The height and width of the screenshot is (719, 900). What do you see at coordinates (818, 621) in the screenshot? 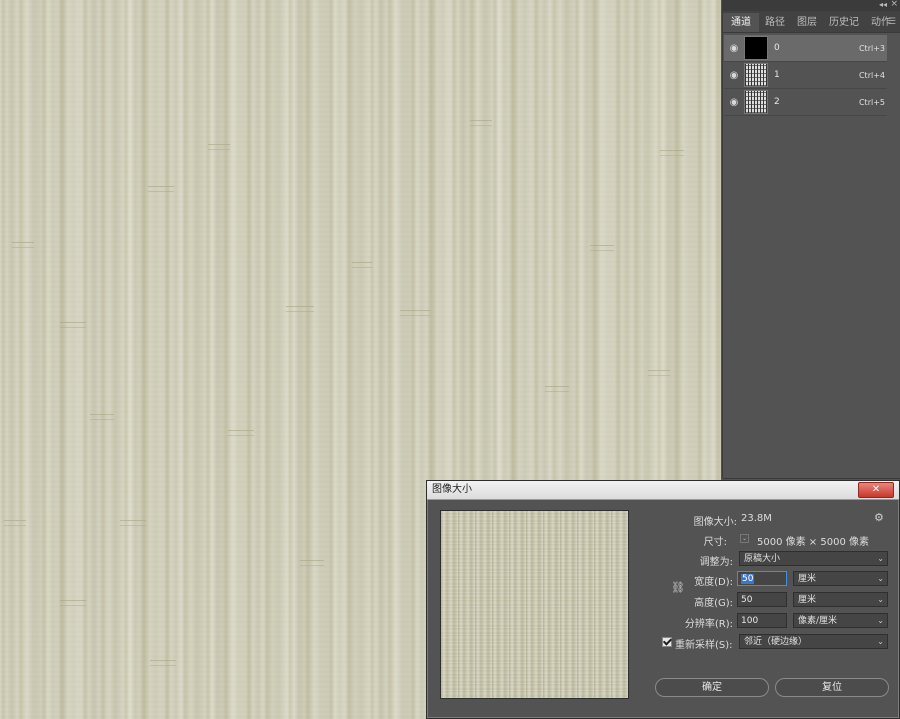
I see `resolution-unit: 像素/厘米` at bounding box center [818, 621].